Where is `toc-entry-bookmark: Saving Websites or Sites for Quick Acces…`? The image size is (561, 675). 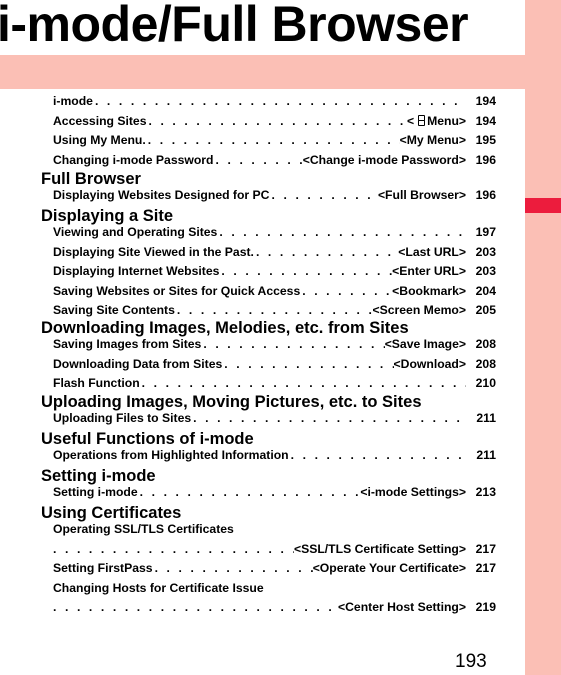
toc-entry-bookmark: Saving Websites or Sites for Quick Acces… is located at coordinates (274, 291).